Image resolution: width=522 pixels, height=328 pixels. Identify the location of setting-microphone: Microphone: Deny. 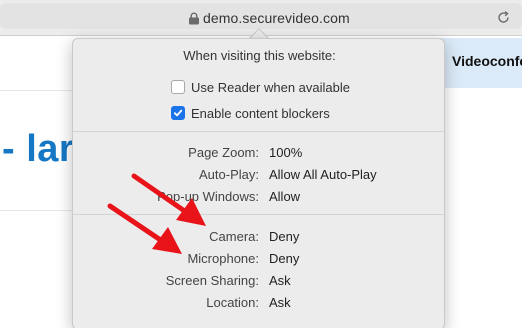
(258, 260).